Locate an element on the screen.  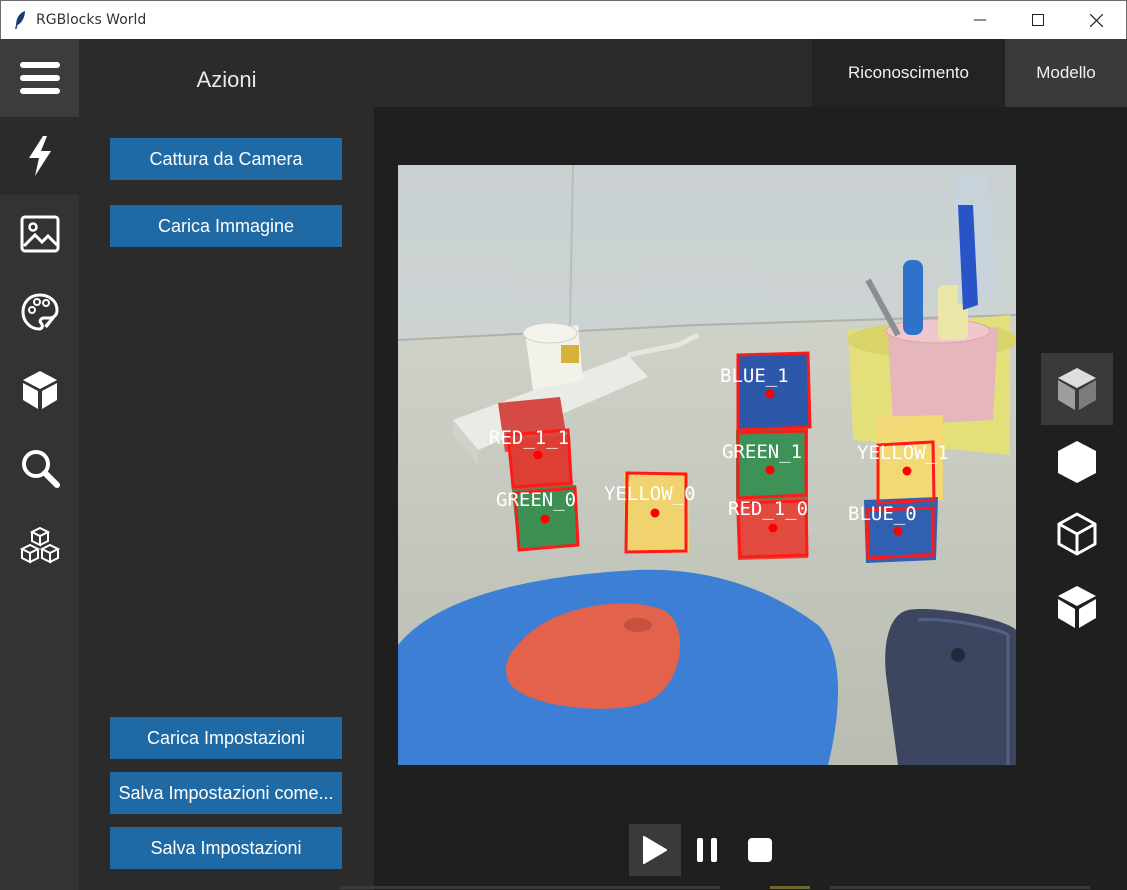
stop-icon is located at coordinates (760, 850).